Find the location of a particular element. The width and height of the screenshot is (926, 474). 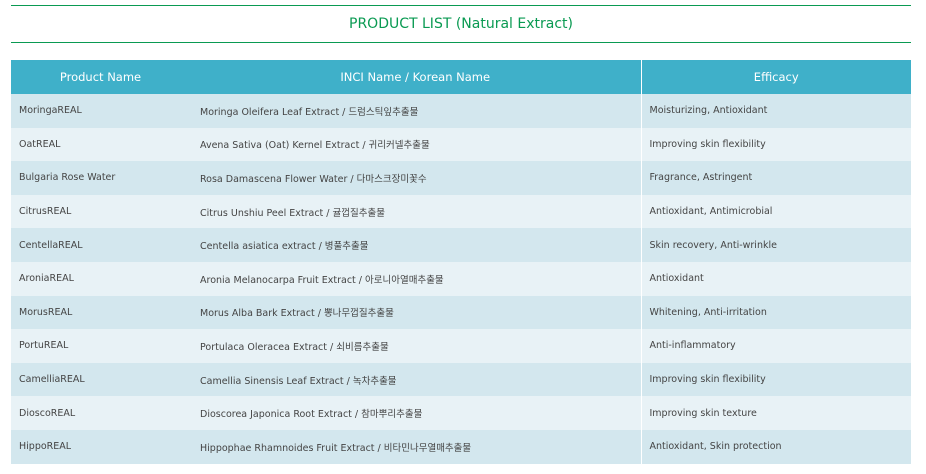

product-name-cell: OatREAL is located at coordinates (100, 144).